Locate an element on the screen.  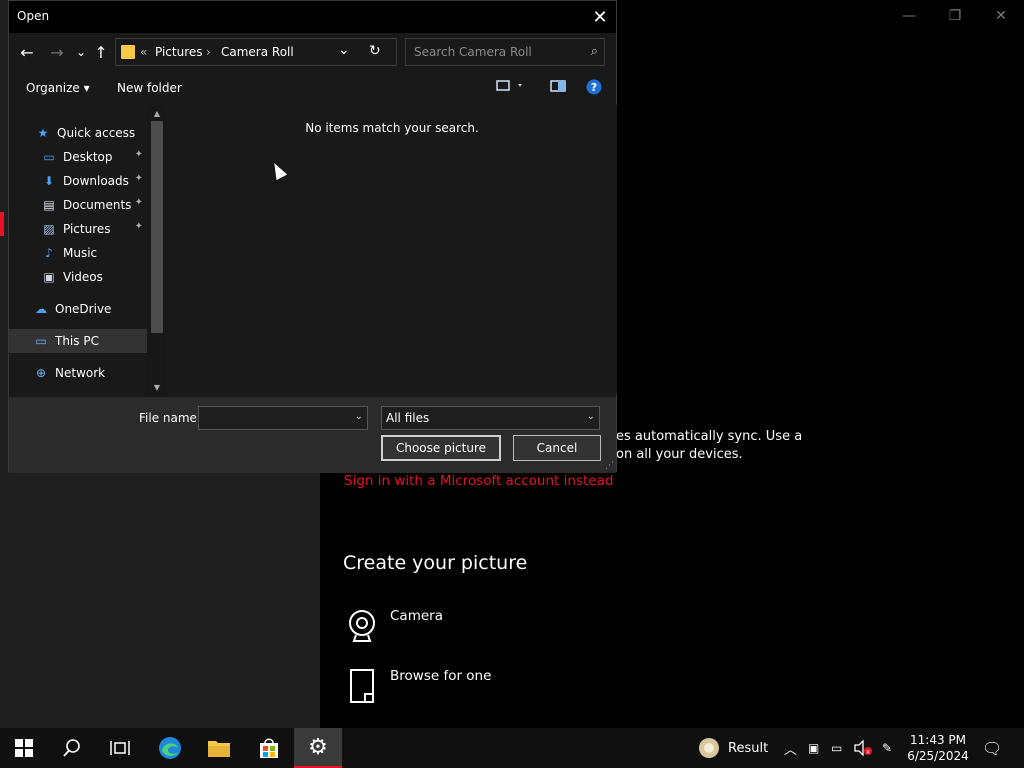
nav-item-label: Desktop is located at coordinates (88, 157).